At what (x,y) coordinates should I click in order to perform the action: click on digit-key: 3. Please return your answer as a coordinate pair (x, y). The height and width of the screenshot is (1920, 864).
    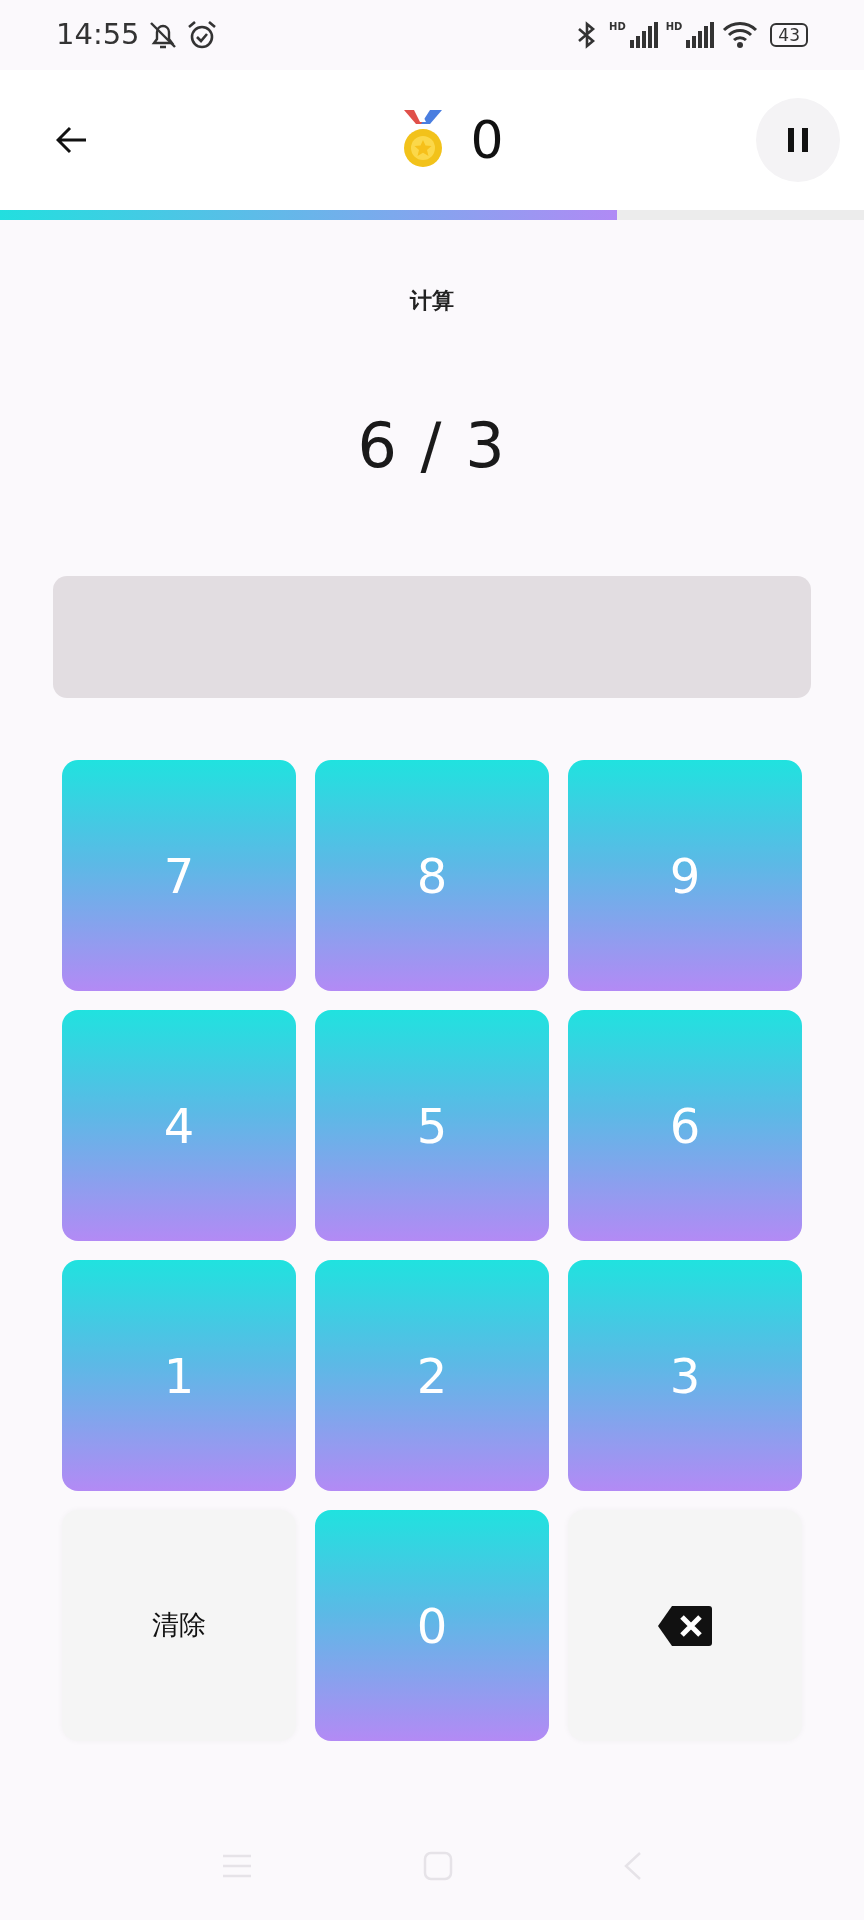
    Looking at the image, I should click on (685, 1375).